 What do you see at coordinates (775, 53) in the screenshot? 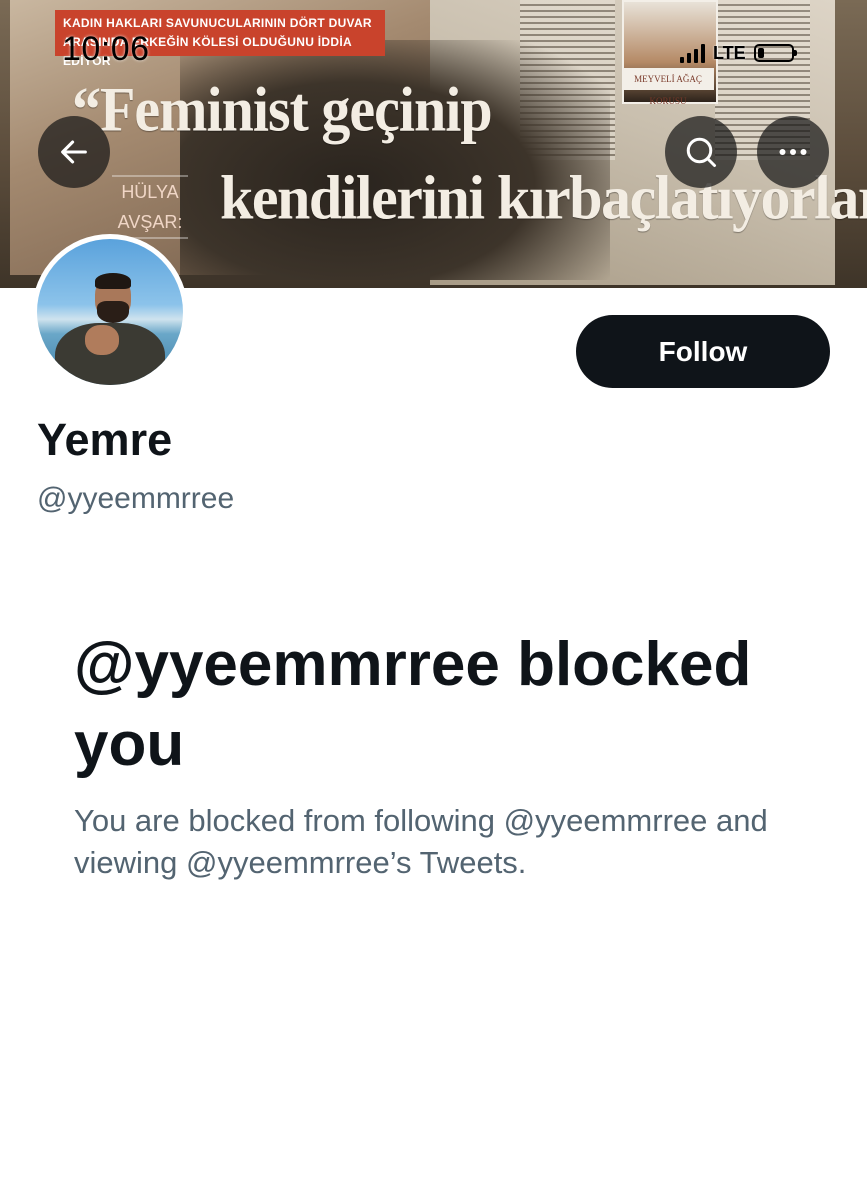
I see `battery-icon` at bounding box center [775, 53].